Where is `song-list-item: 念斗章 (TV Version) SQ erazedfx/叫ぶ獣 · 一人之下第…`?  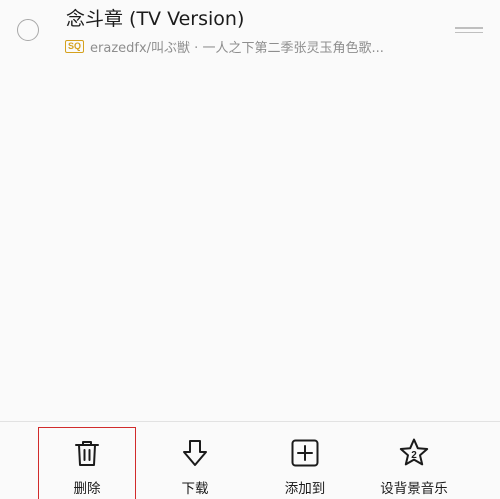
song-list-item: 念斗章 (TV Version) SQ erazedfx/叫ぶ獣 · 一人之下第… is located at coordinates (250, 31).